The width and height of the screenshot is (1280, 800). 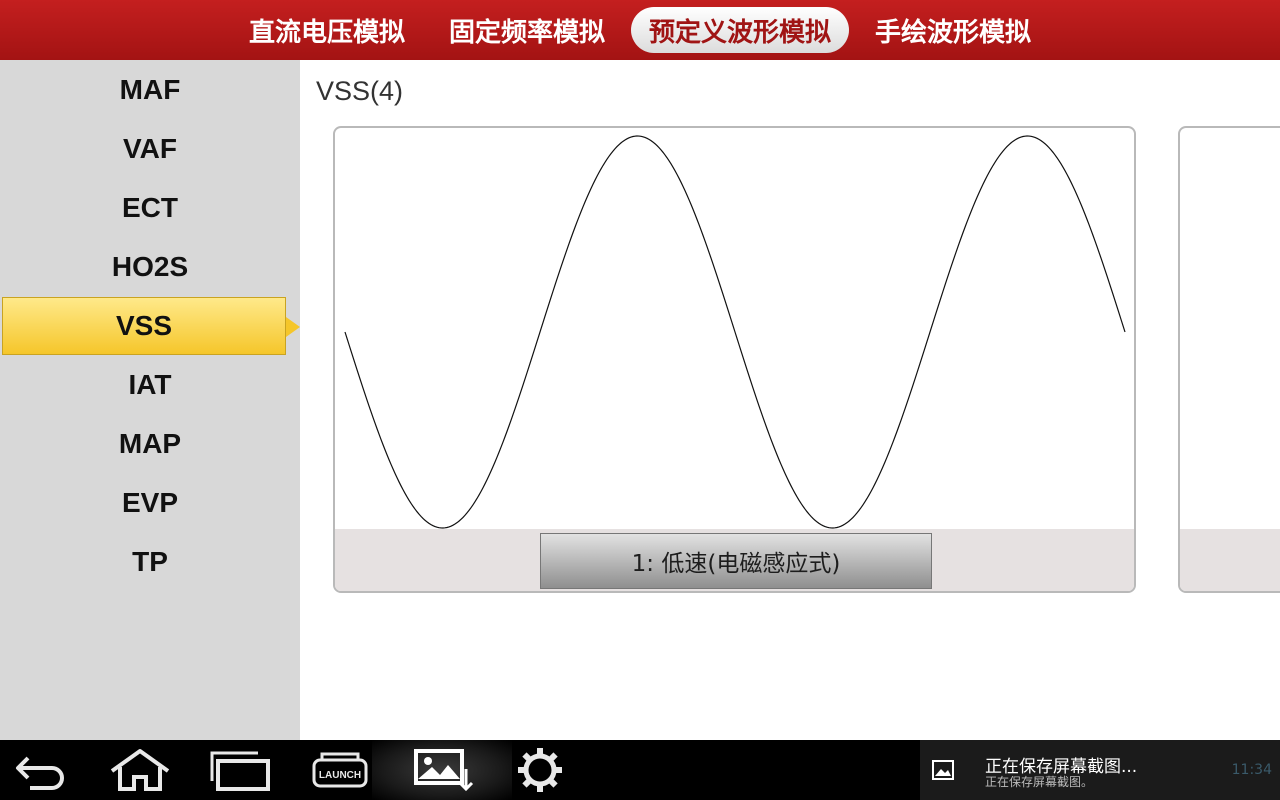 I want to click on waveform-group-title: VSS(4), so click(x=360, y=91).